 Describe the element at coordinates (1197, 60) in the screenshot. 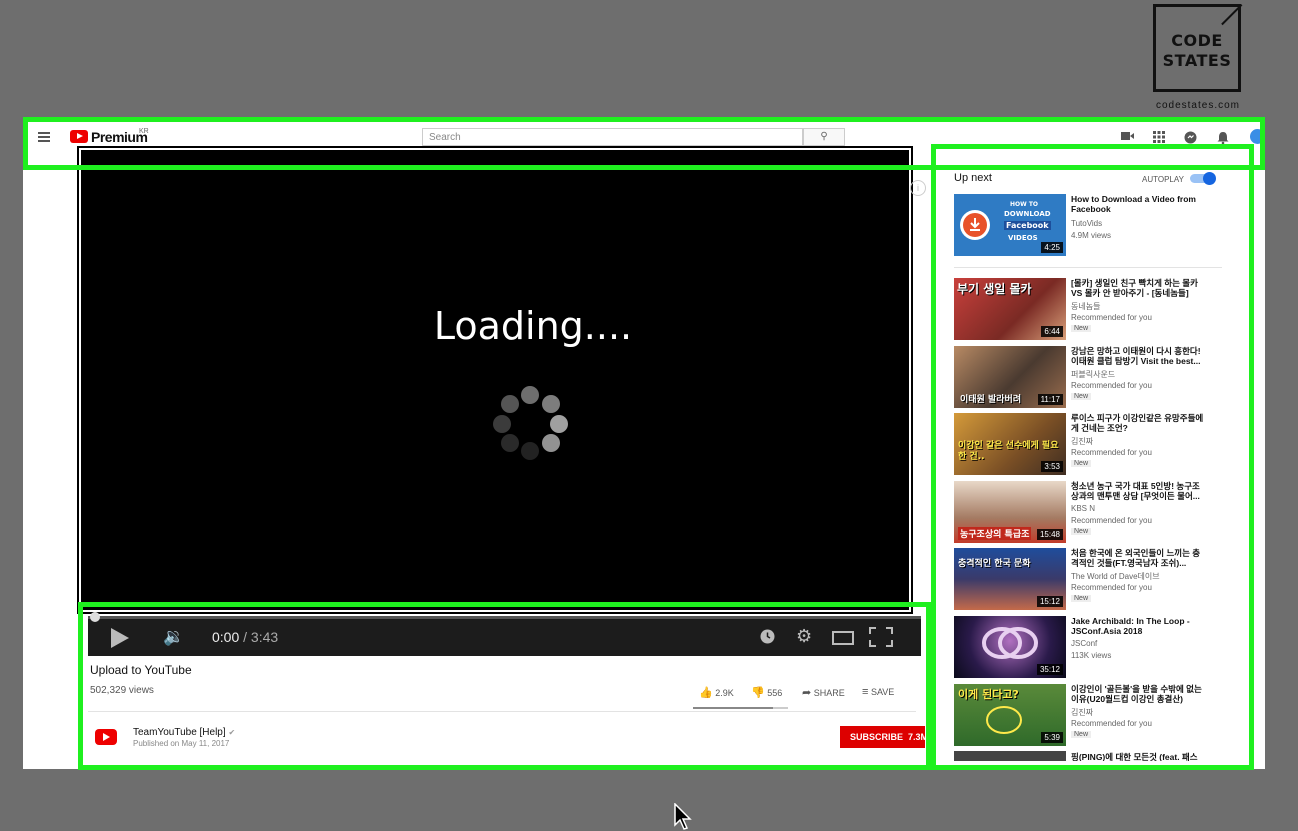

I see `logo-line-2: STATES` at that location.